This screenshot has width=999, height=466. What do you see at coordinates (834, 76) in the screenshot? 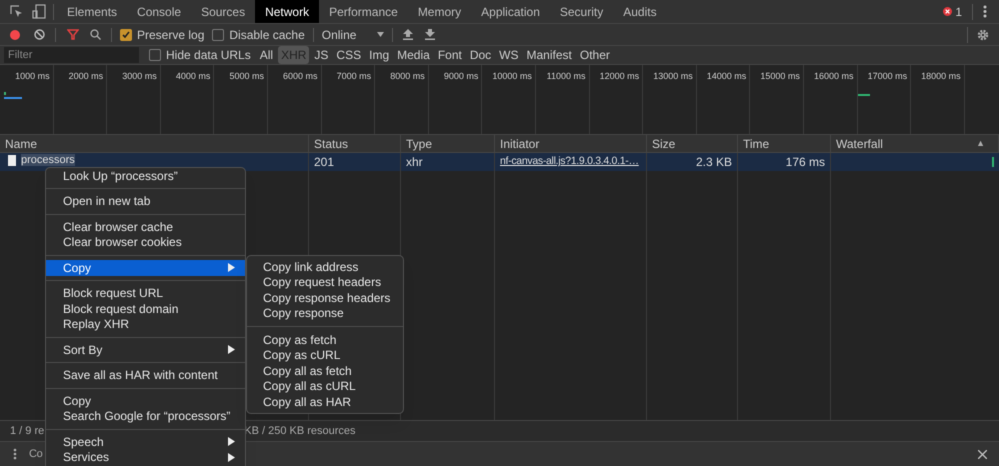
I see `tick-label: 16000 ms` at bounding box center [834, 76].